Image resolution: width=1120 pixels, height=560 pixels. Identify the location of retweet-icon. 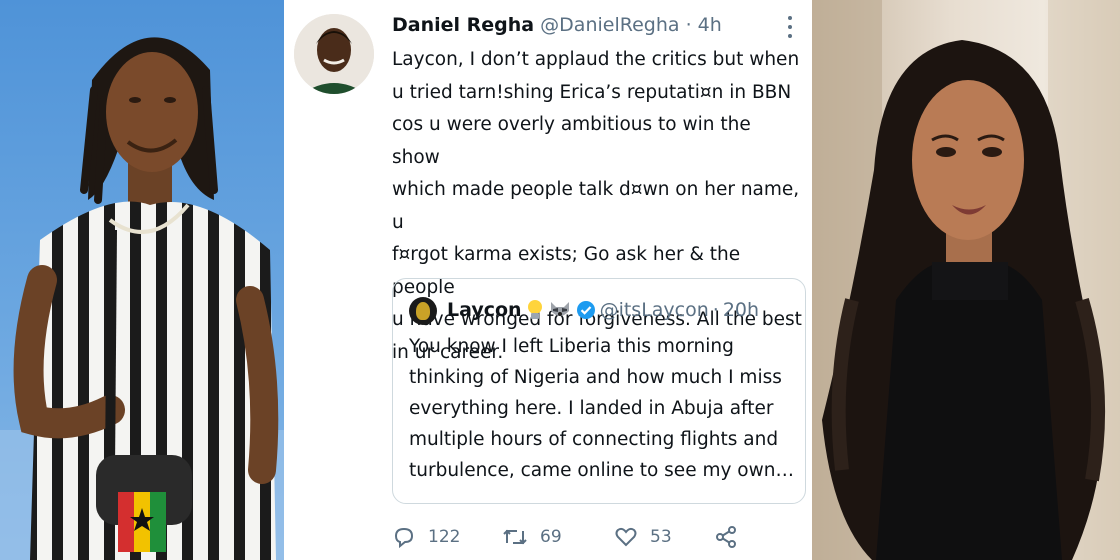
(515, 537).